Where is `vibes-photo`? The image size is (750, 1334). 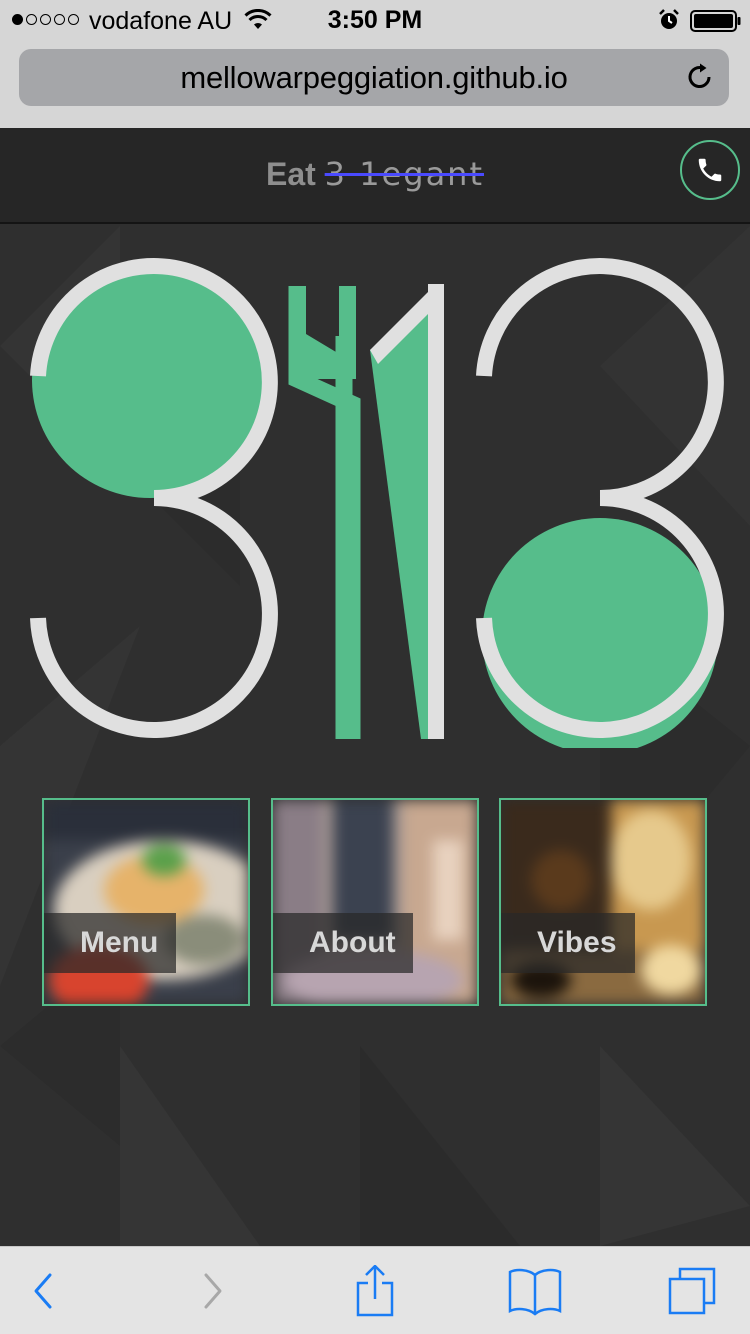 vibes-photo is located at coordinates (603, 902).